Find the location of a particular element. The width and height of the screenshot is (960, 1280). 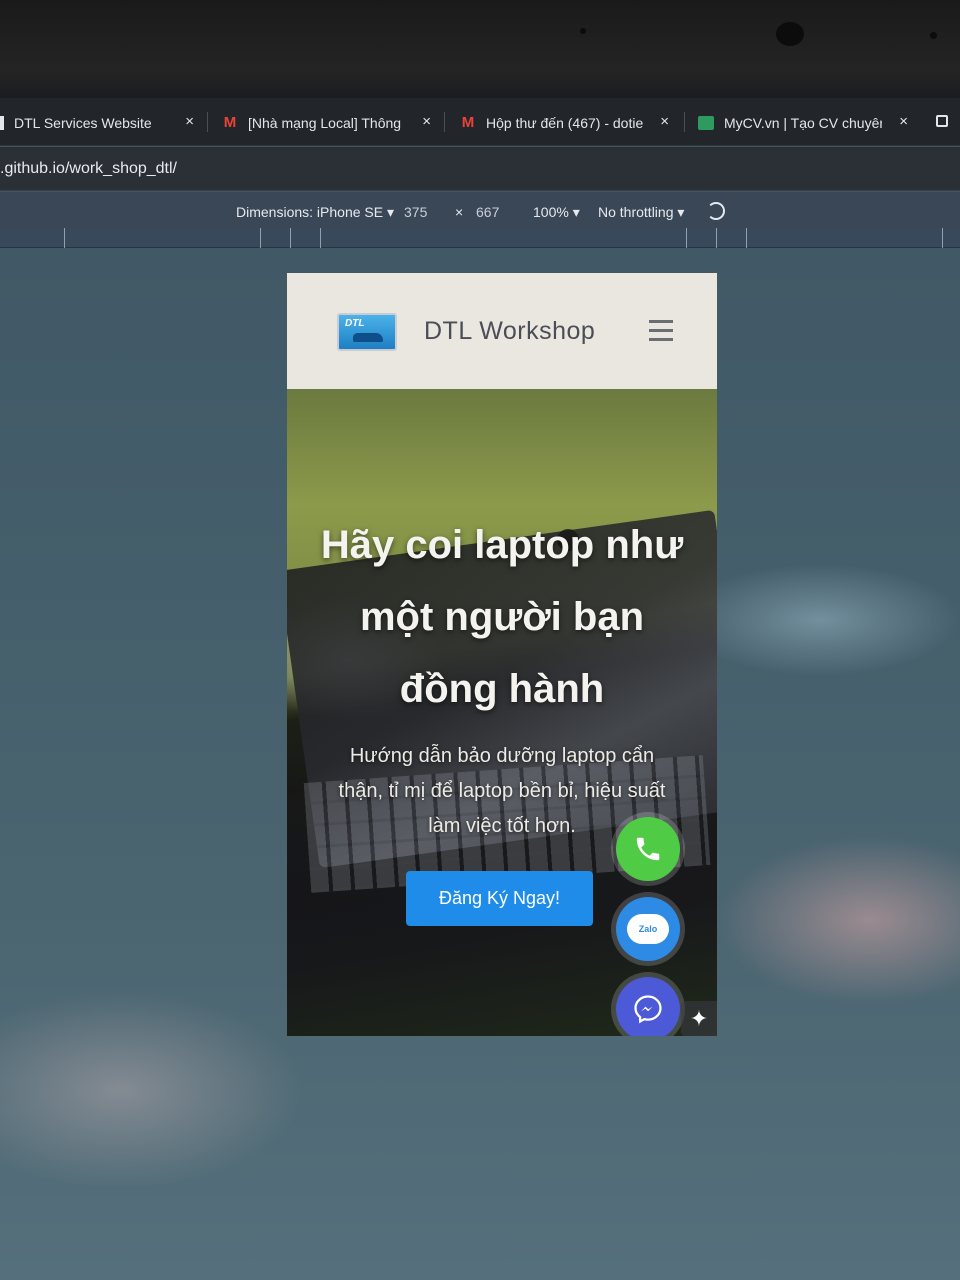

address-bar: .github.io/work_shop_dtl/ is located at coordinates (480, 169).